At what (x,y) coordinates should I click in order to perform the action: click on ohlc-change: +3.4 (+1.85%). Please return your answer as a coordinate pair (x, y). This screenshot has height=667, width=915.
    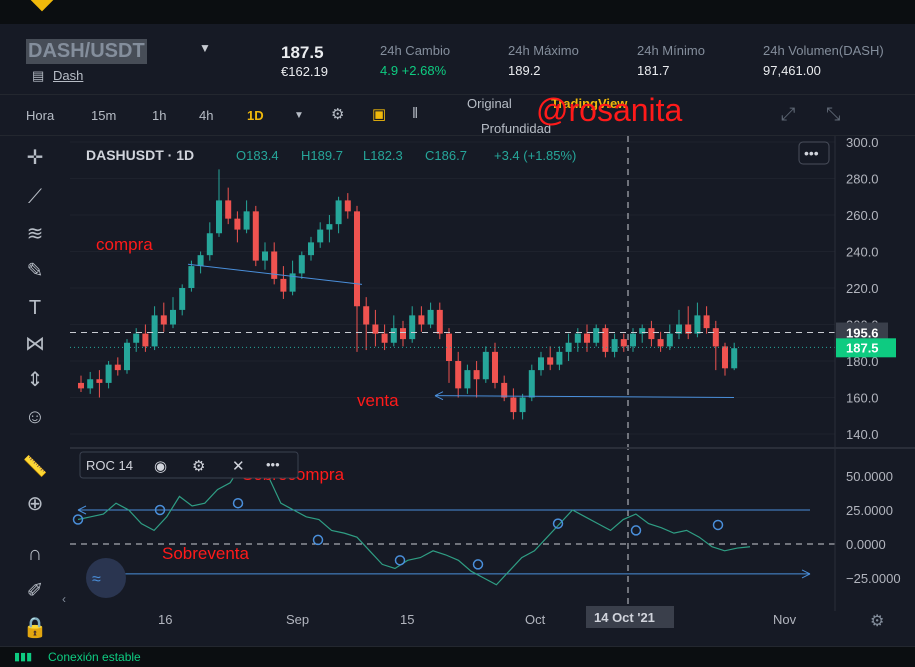
    Looking at the image, I should click on (535, 155).